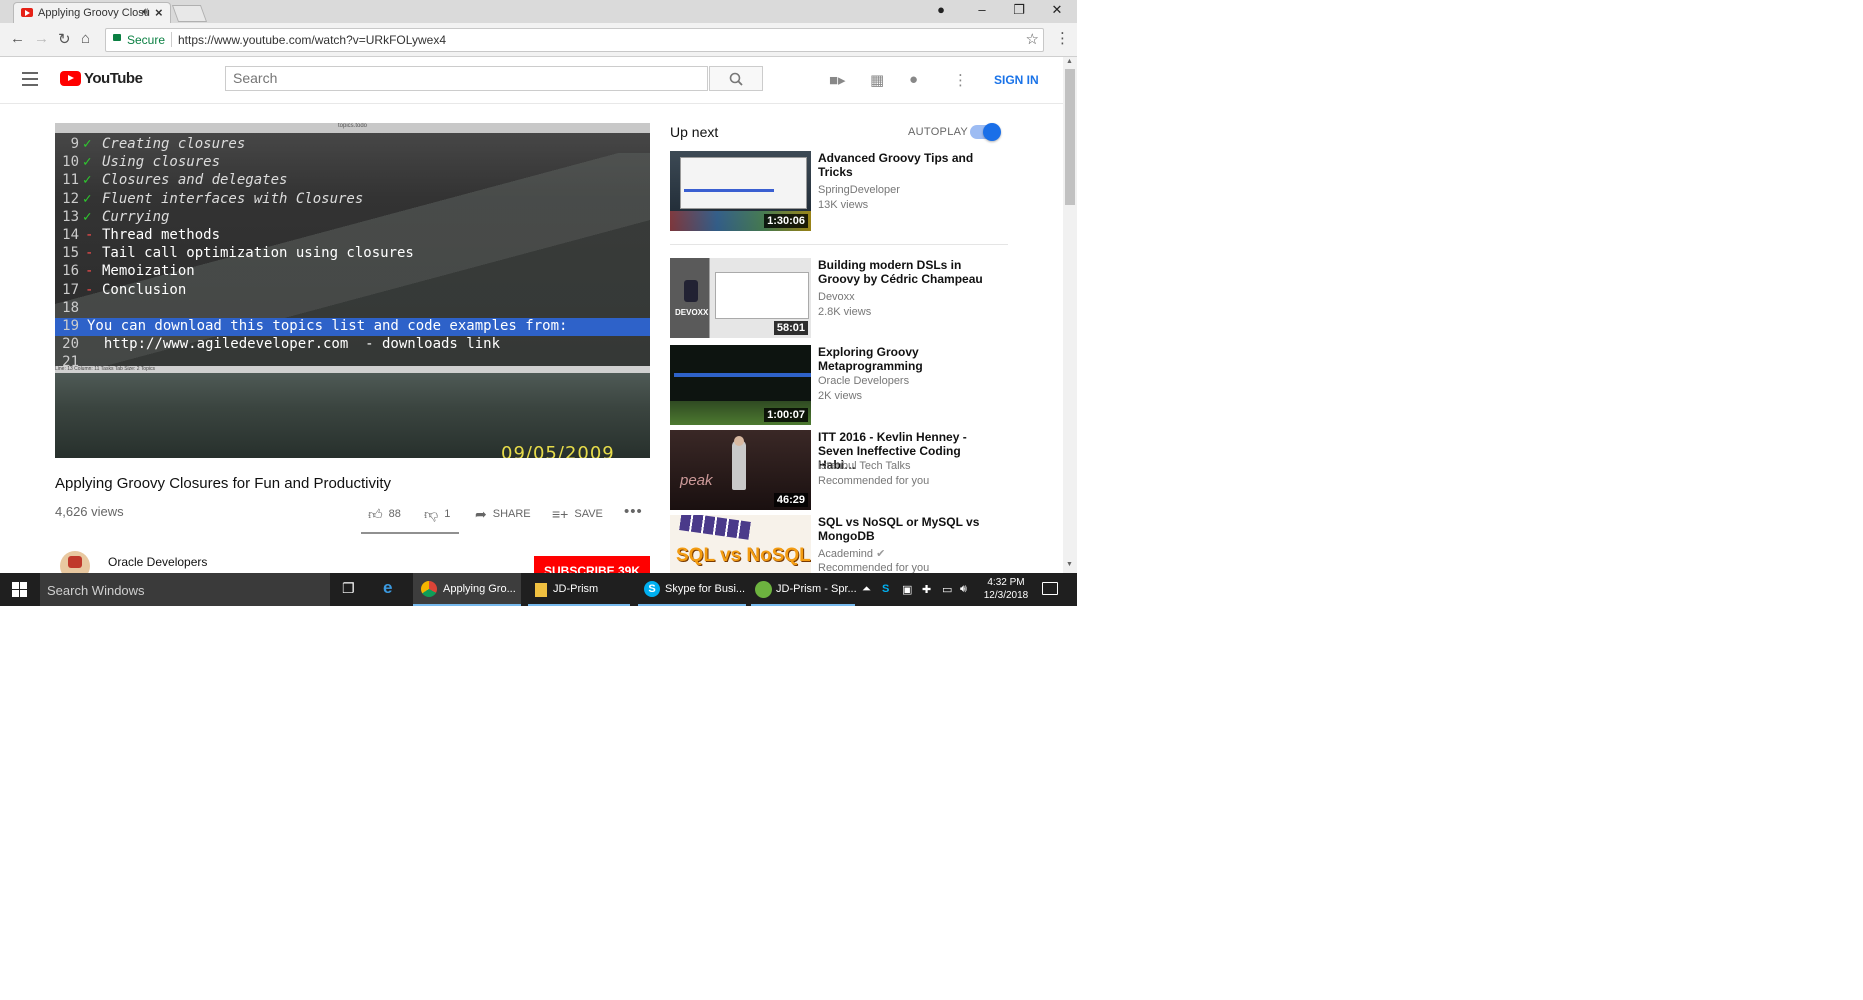 The image size is (1863, 1000). Describe the element at coordinates (352, 145) in the screenshot. I see `code-line: 9 ✓ Creating closures` at that location.